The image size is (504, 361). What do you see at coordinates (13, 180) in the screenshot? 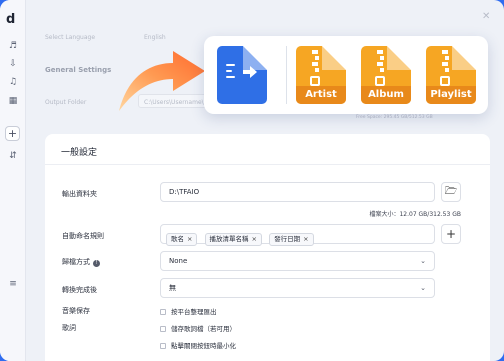
I see `sidebar-rail: d ♬ ⇩ ♫ ▦ + ⇵ ≡` at bounding box center [13, 180].